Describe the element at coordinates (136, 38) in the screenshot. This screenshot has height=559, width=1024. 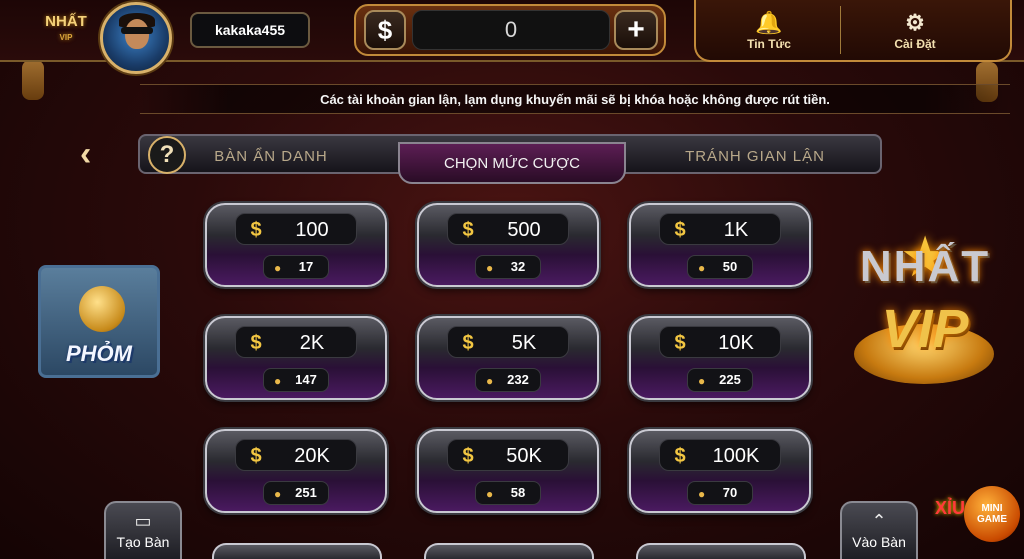
I see `avatar` at that location.